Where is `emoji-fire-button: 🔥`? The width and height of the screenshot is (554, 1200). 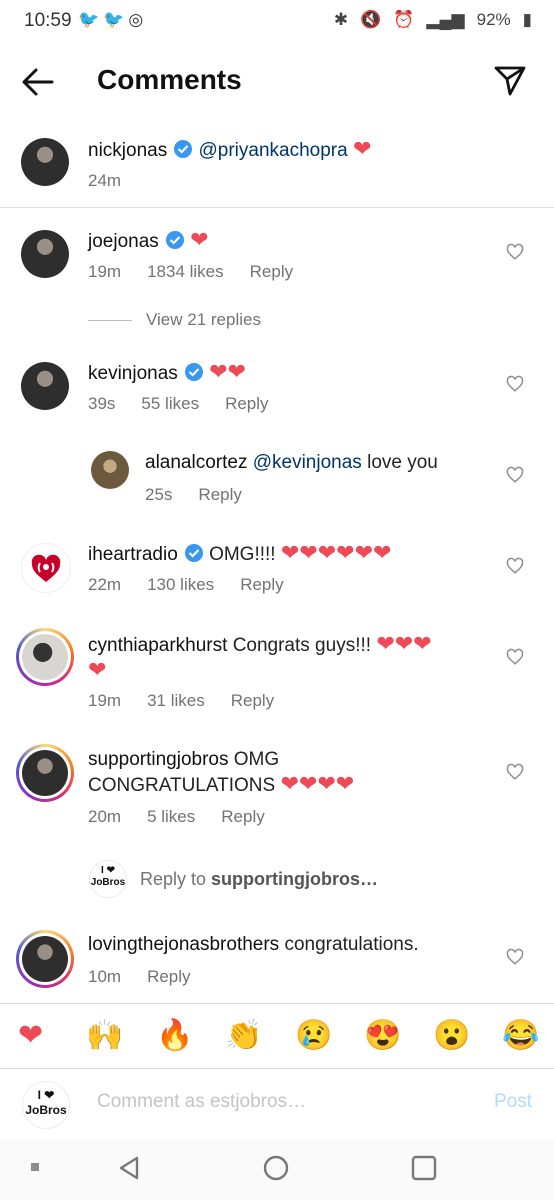
emoji-fire-button: 🔥 is located at coordinates (174, 1035).